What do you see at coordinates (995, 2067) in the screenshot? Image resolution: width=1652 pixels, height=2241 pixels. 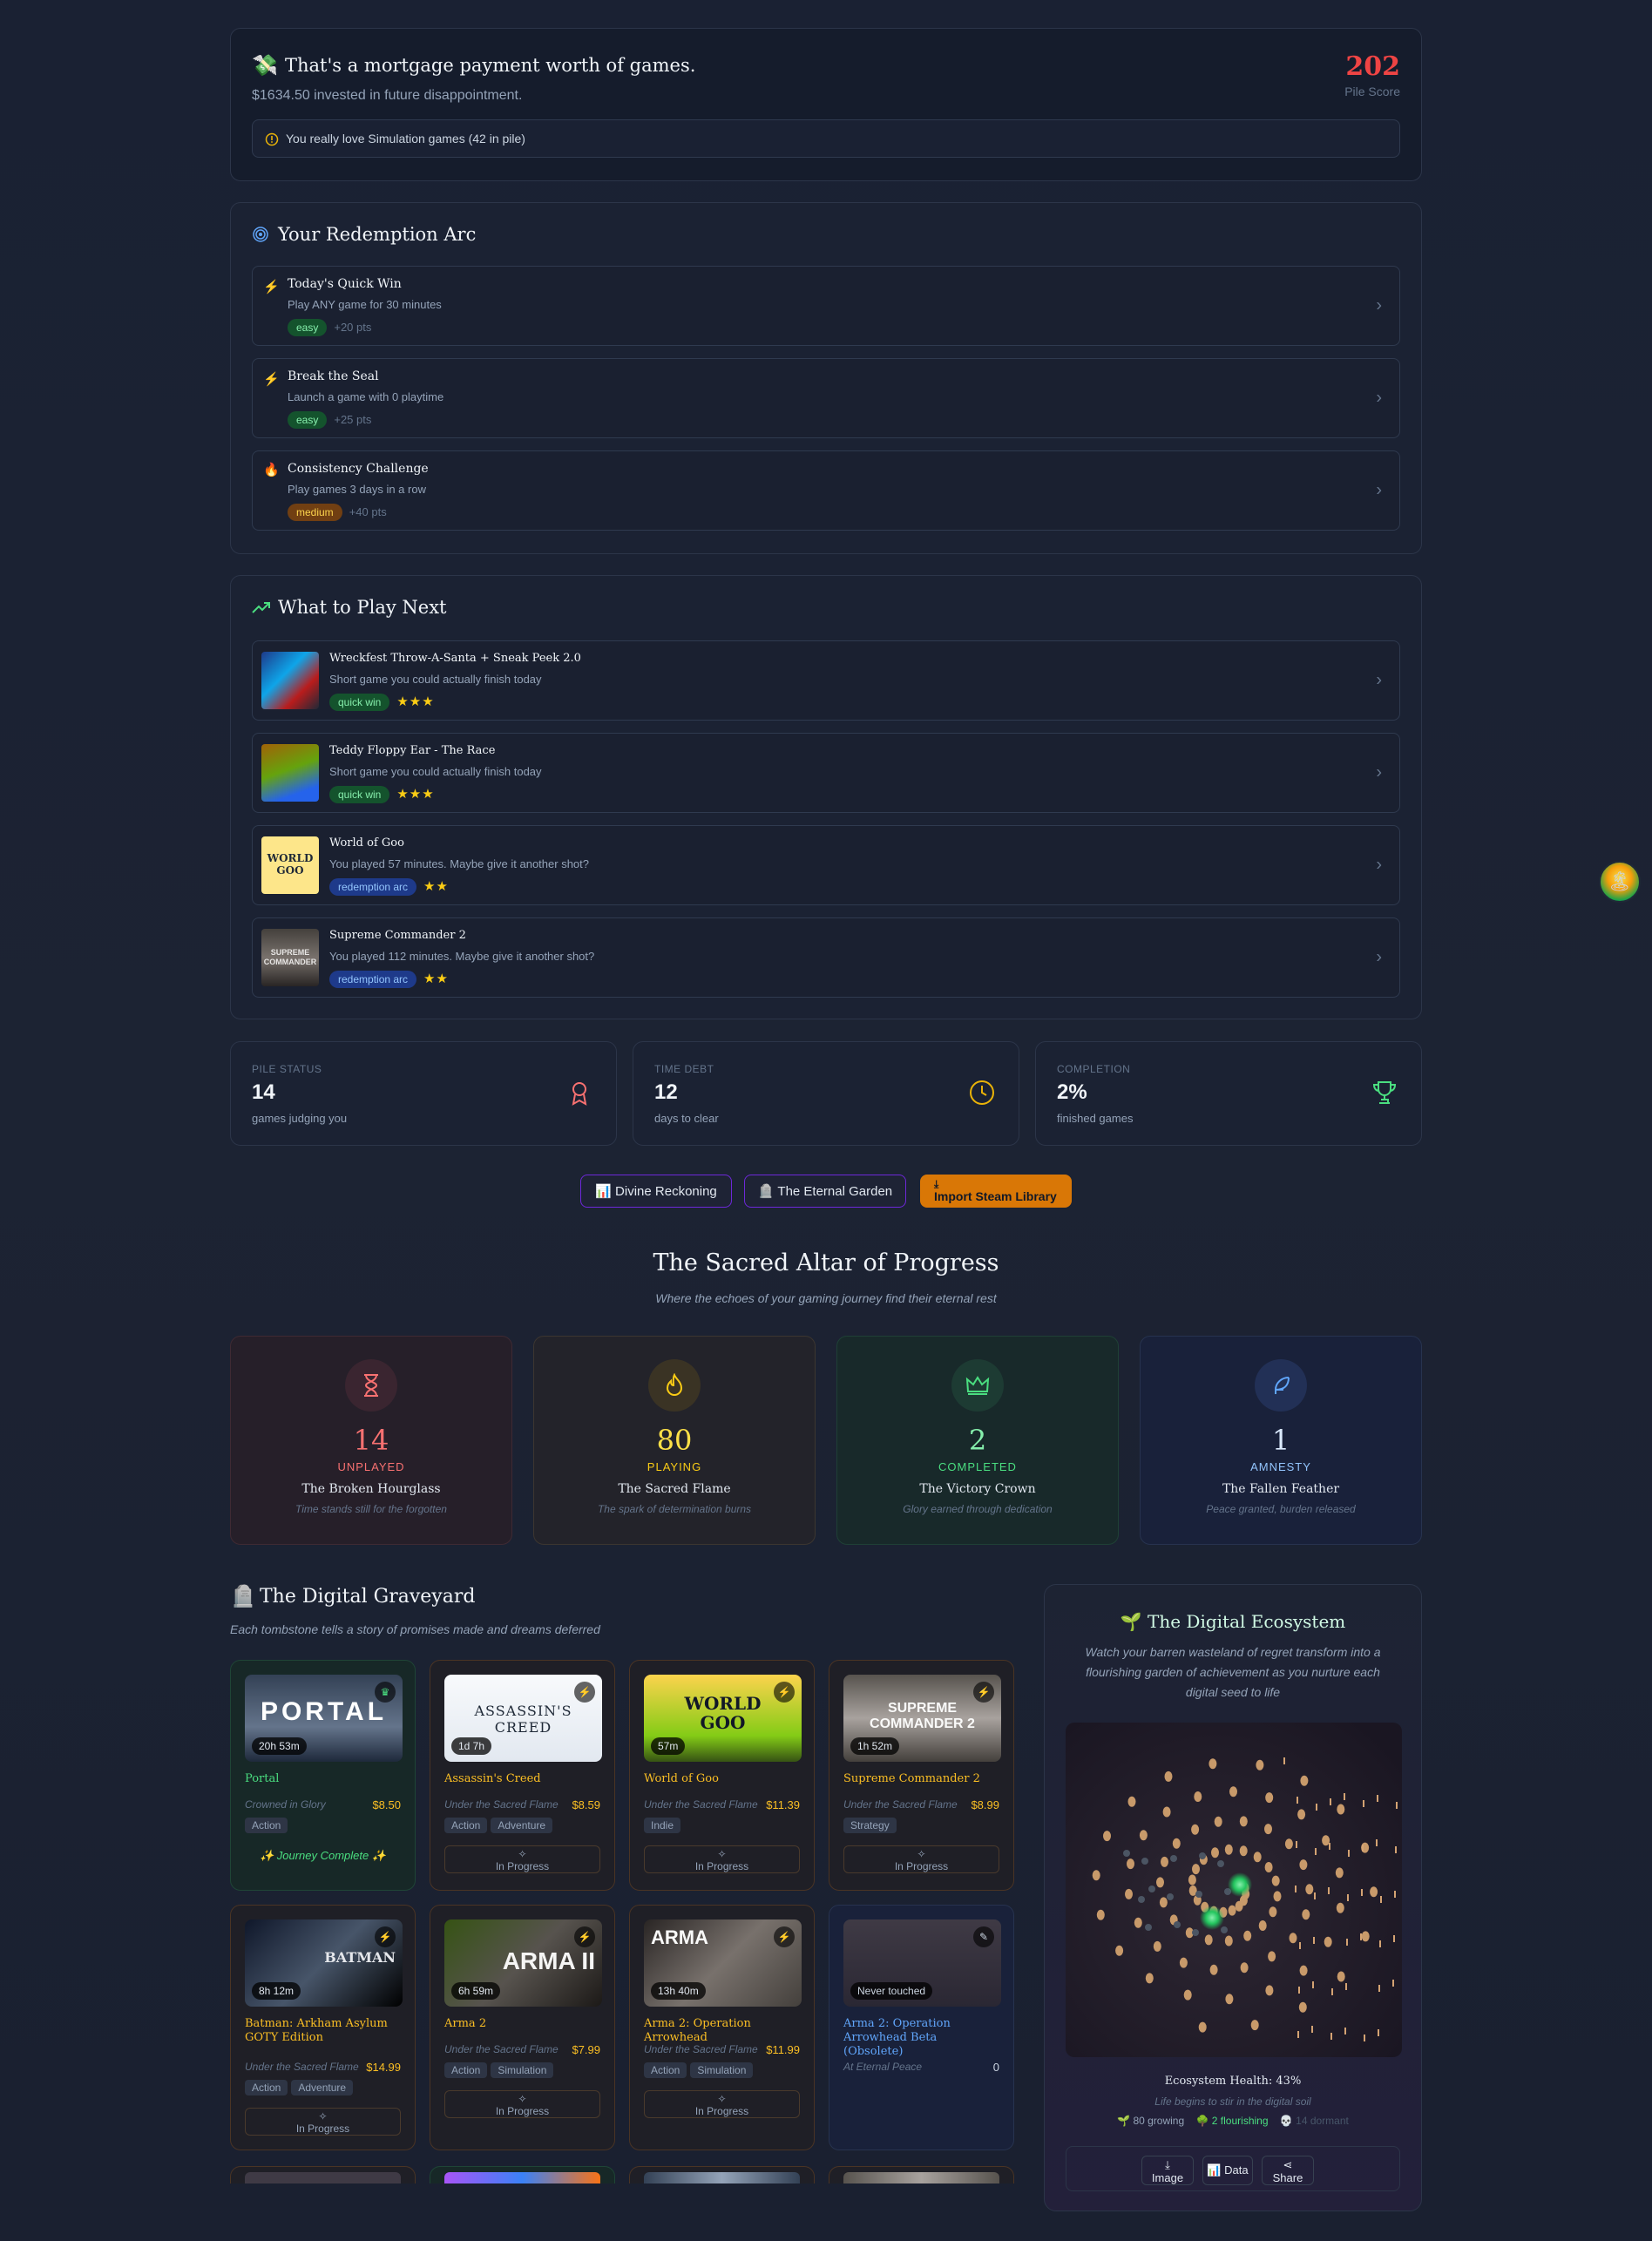 I see `game-price: 0` at bounding box center [995, 2067].